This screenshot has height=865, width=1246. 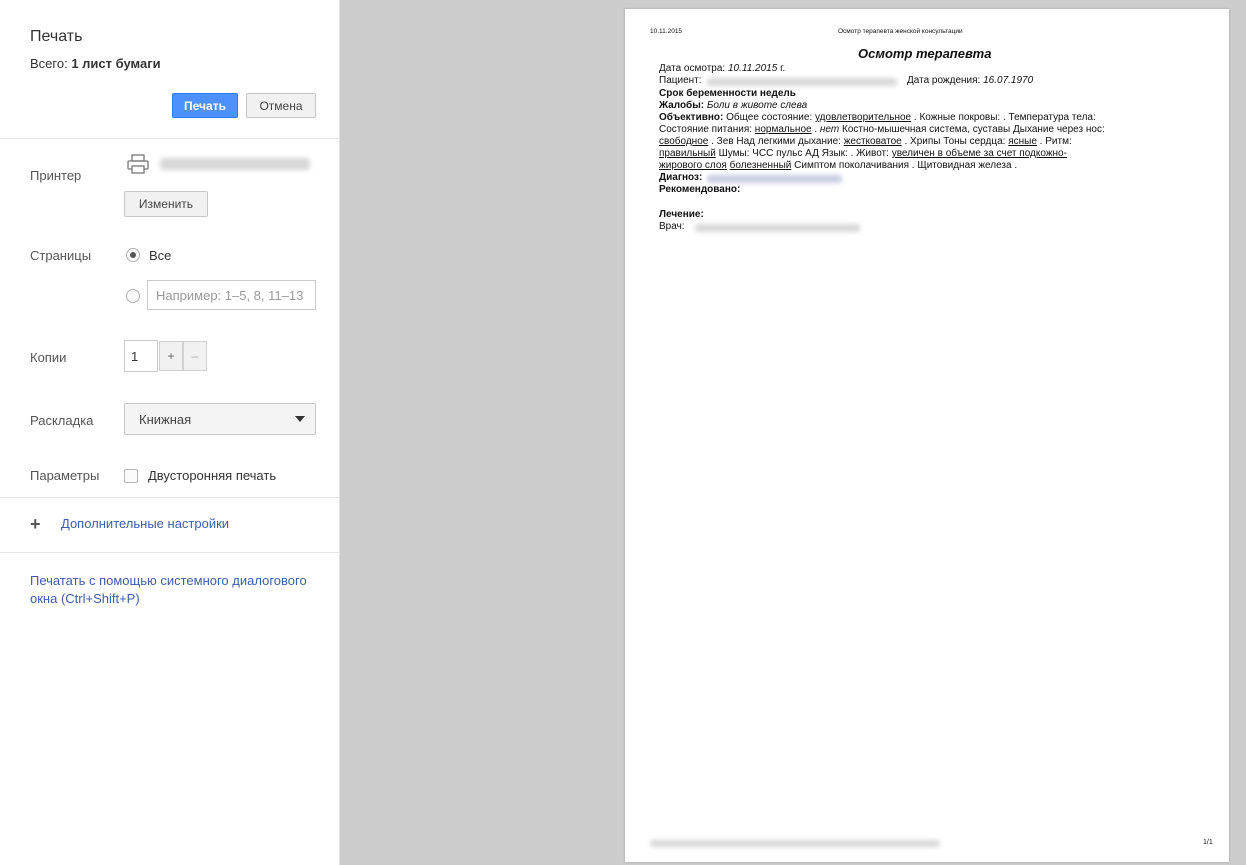 I want to click on printer-icon, so click(x=138, y=164).